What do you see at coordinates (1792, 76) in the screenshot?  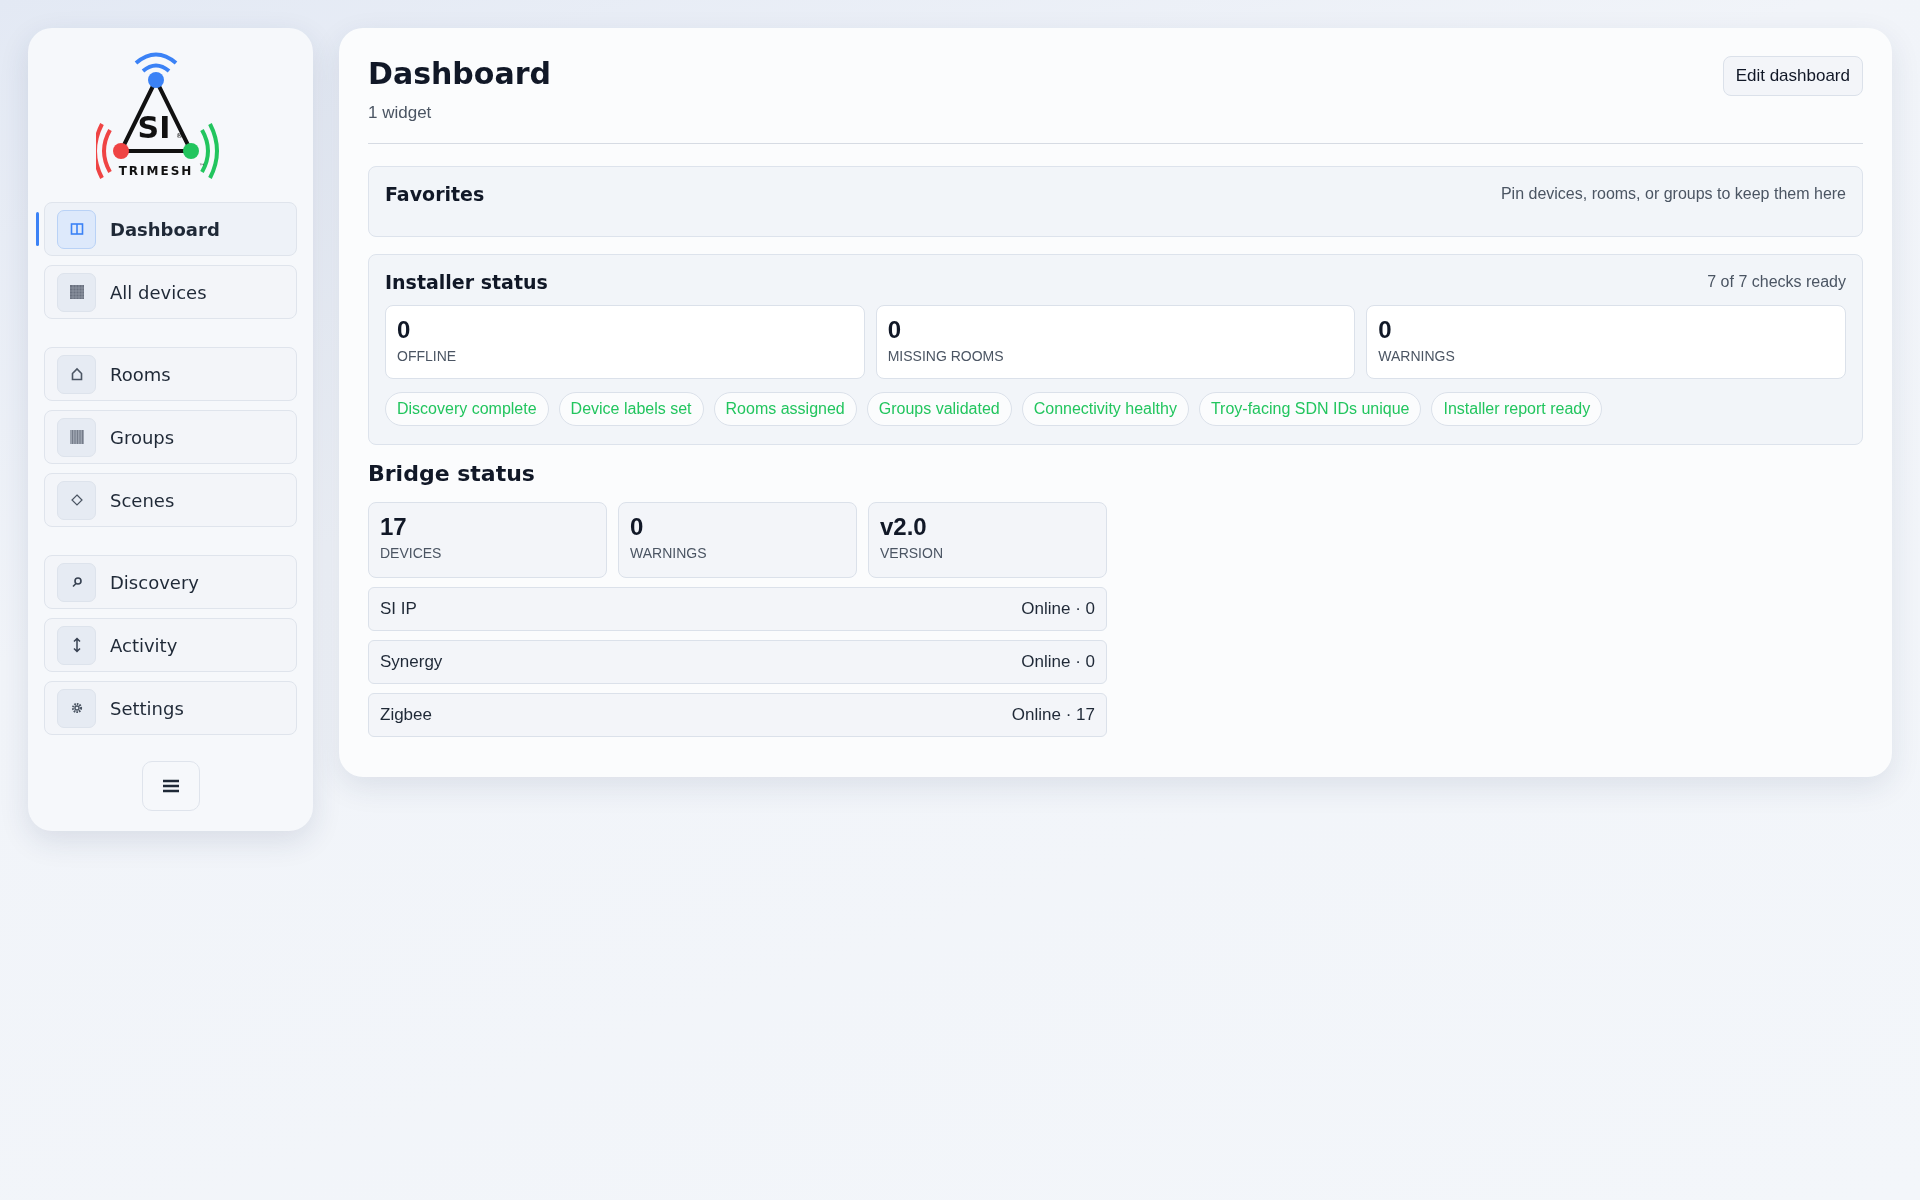 I see `edit-dashboard-button: Edit dashboard` at bounding box center [1792, 76].